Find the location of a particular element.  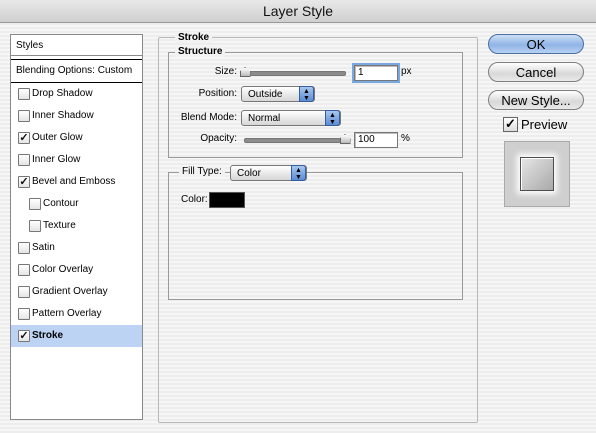

position-label: Position: is located at coordinates (217, 93).